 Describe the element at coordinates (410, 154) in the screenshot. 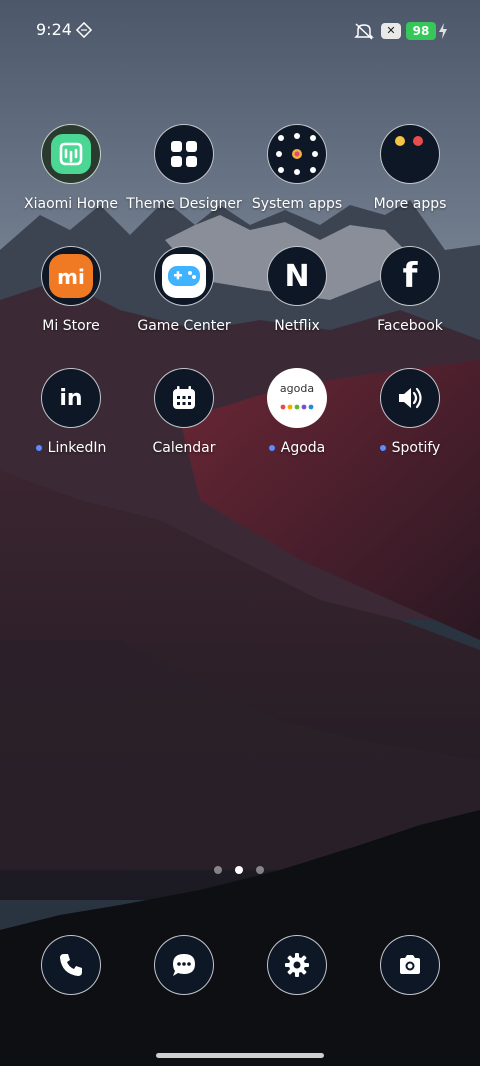

I see `more-apps-folder-icon` at that location.